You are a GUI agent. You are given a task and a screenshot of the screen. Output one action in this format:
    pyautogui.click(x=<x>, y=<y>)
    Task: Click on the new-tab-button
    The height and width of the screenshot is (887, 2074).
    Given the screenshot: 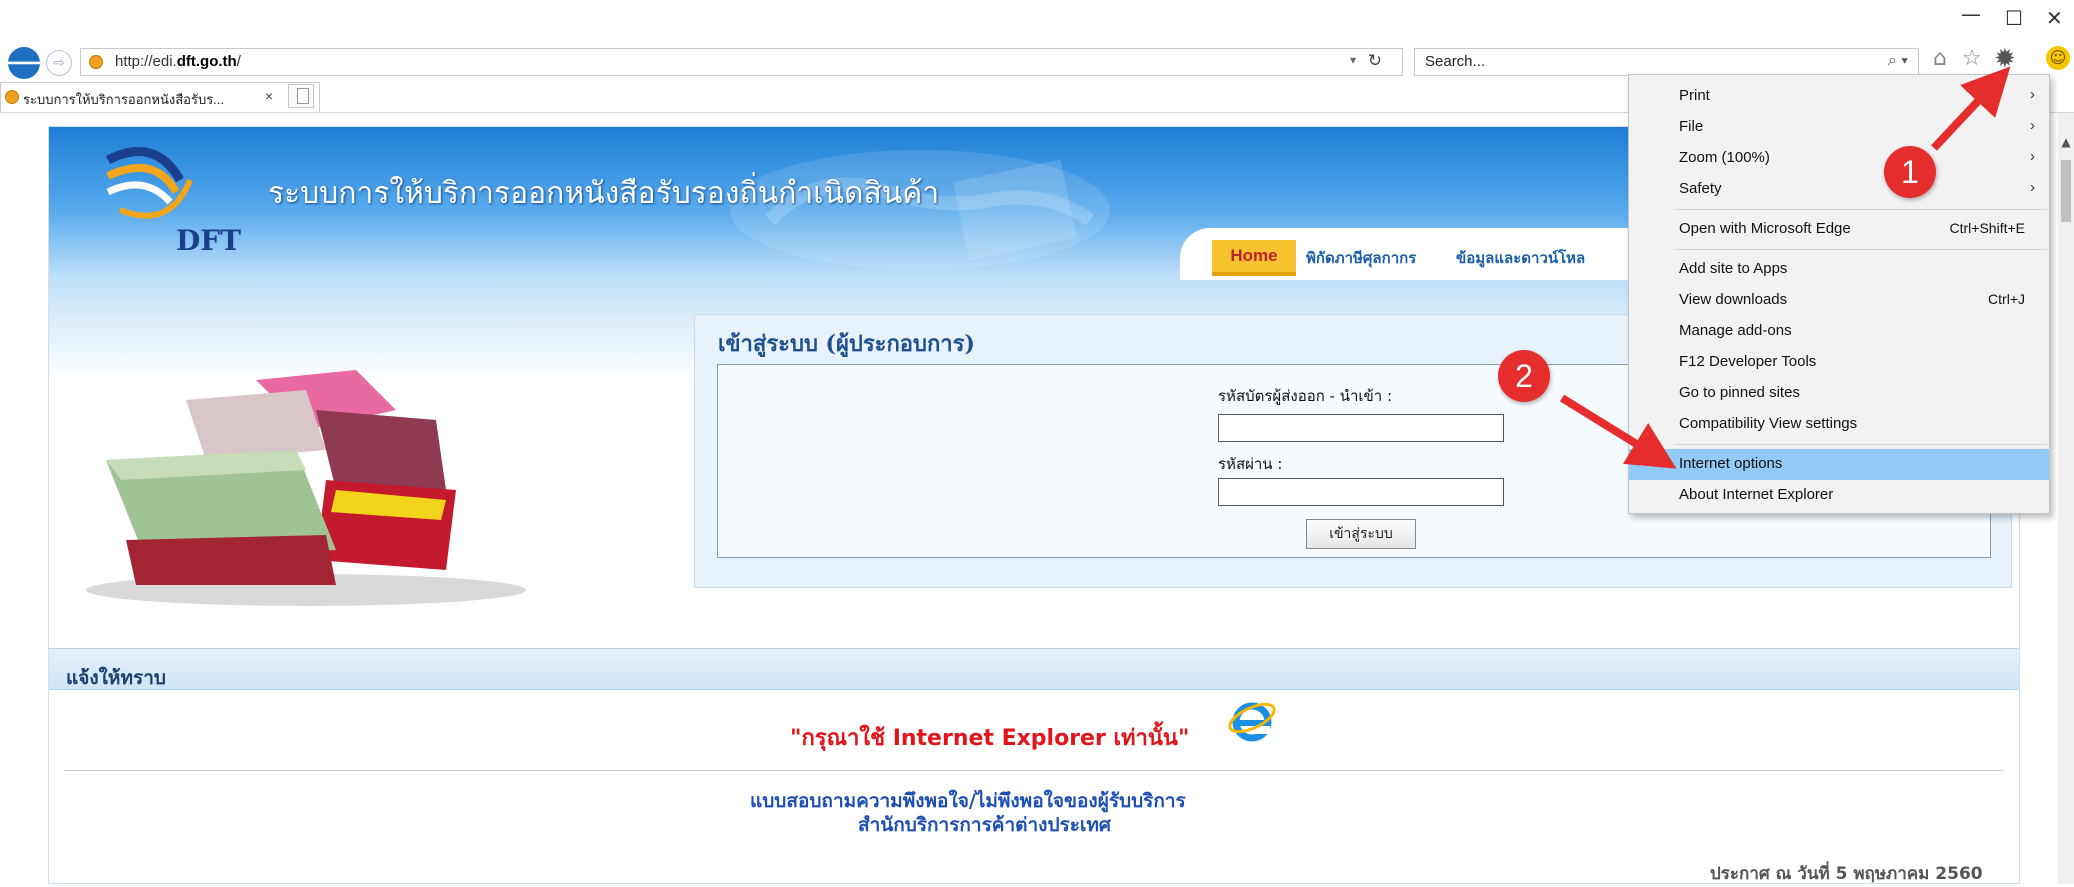 What is the action you would take?
    pyautogui.click(x=301, y=96)
    